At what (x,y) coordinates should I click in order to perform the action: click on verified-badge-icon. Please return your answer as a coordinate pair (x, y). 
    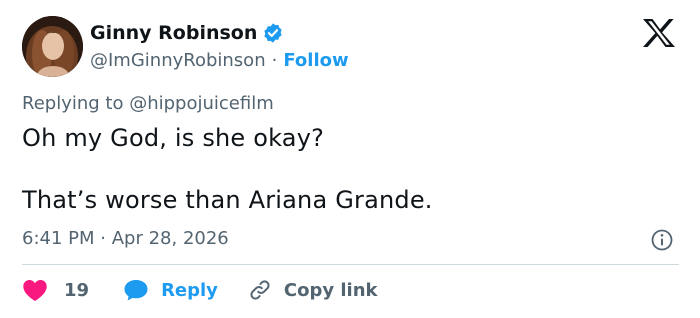
    Looking at the image, I should click on (273, 33).